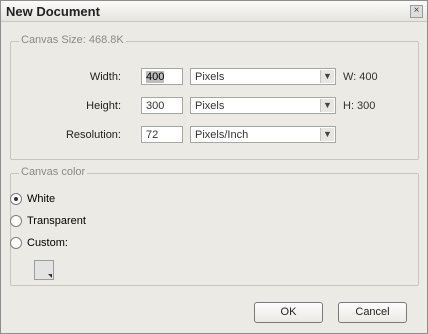 This screenshot has width=428, height=334. I want to click on height-label: Height:, so click(103, 106).